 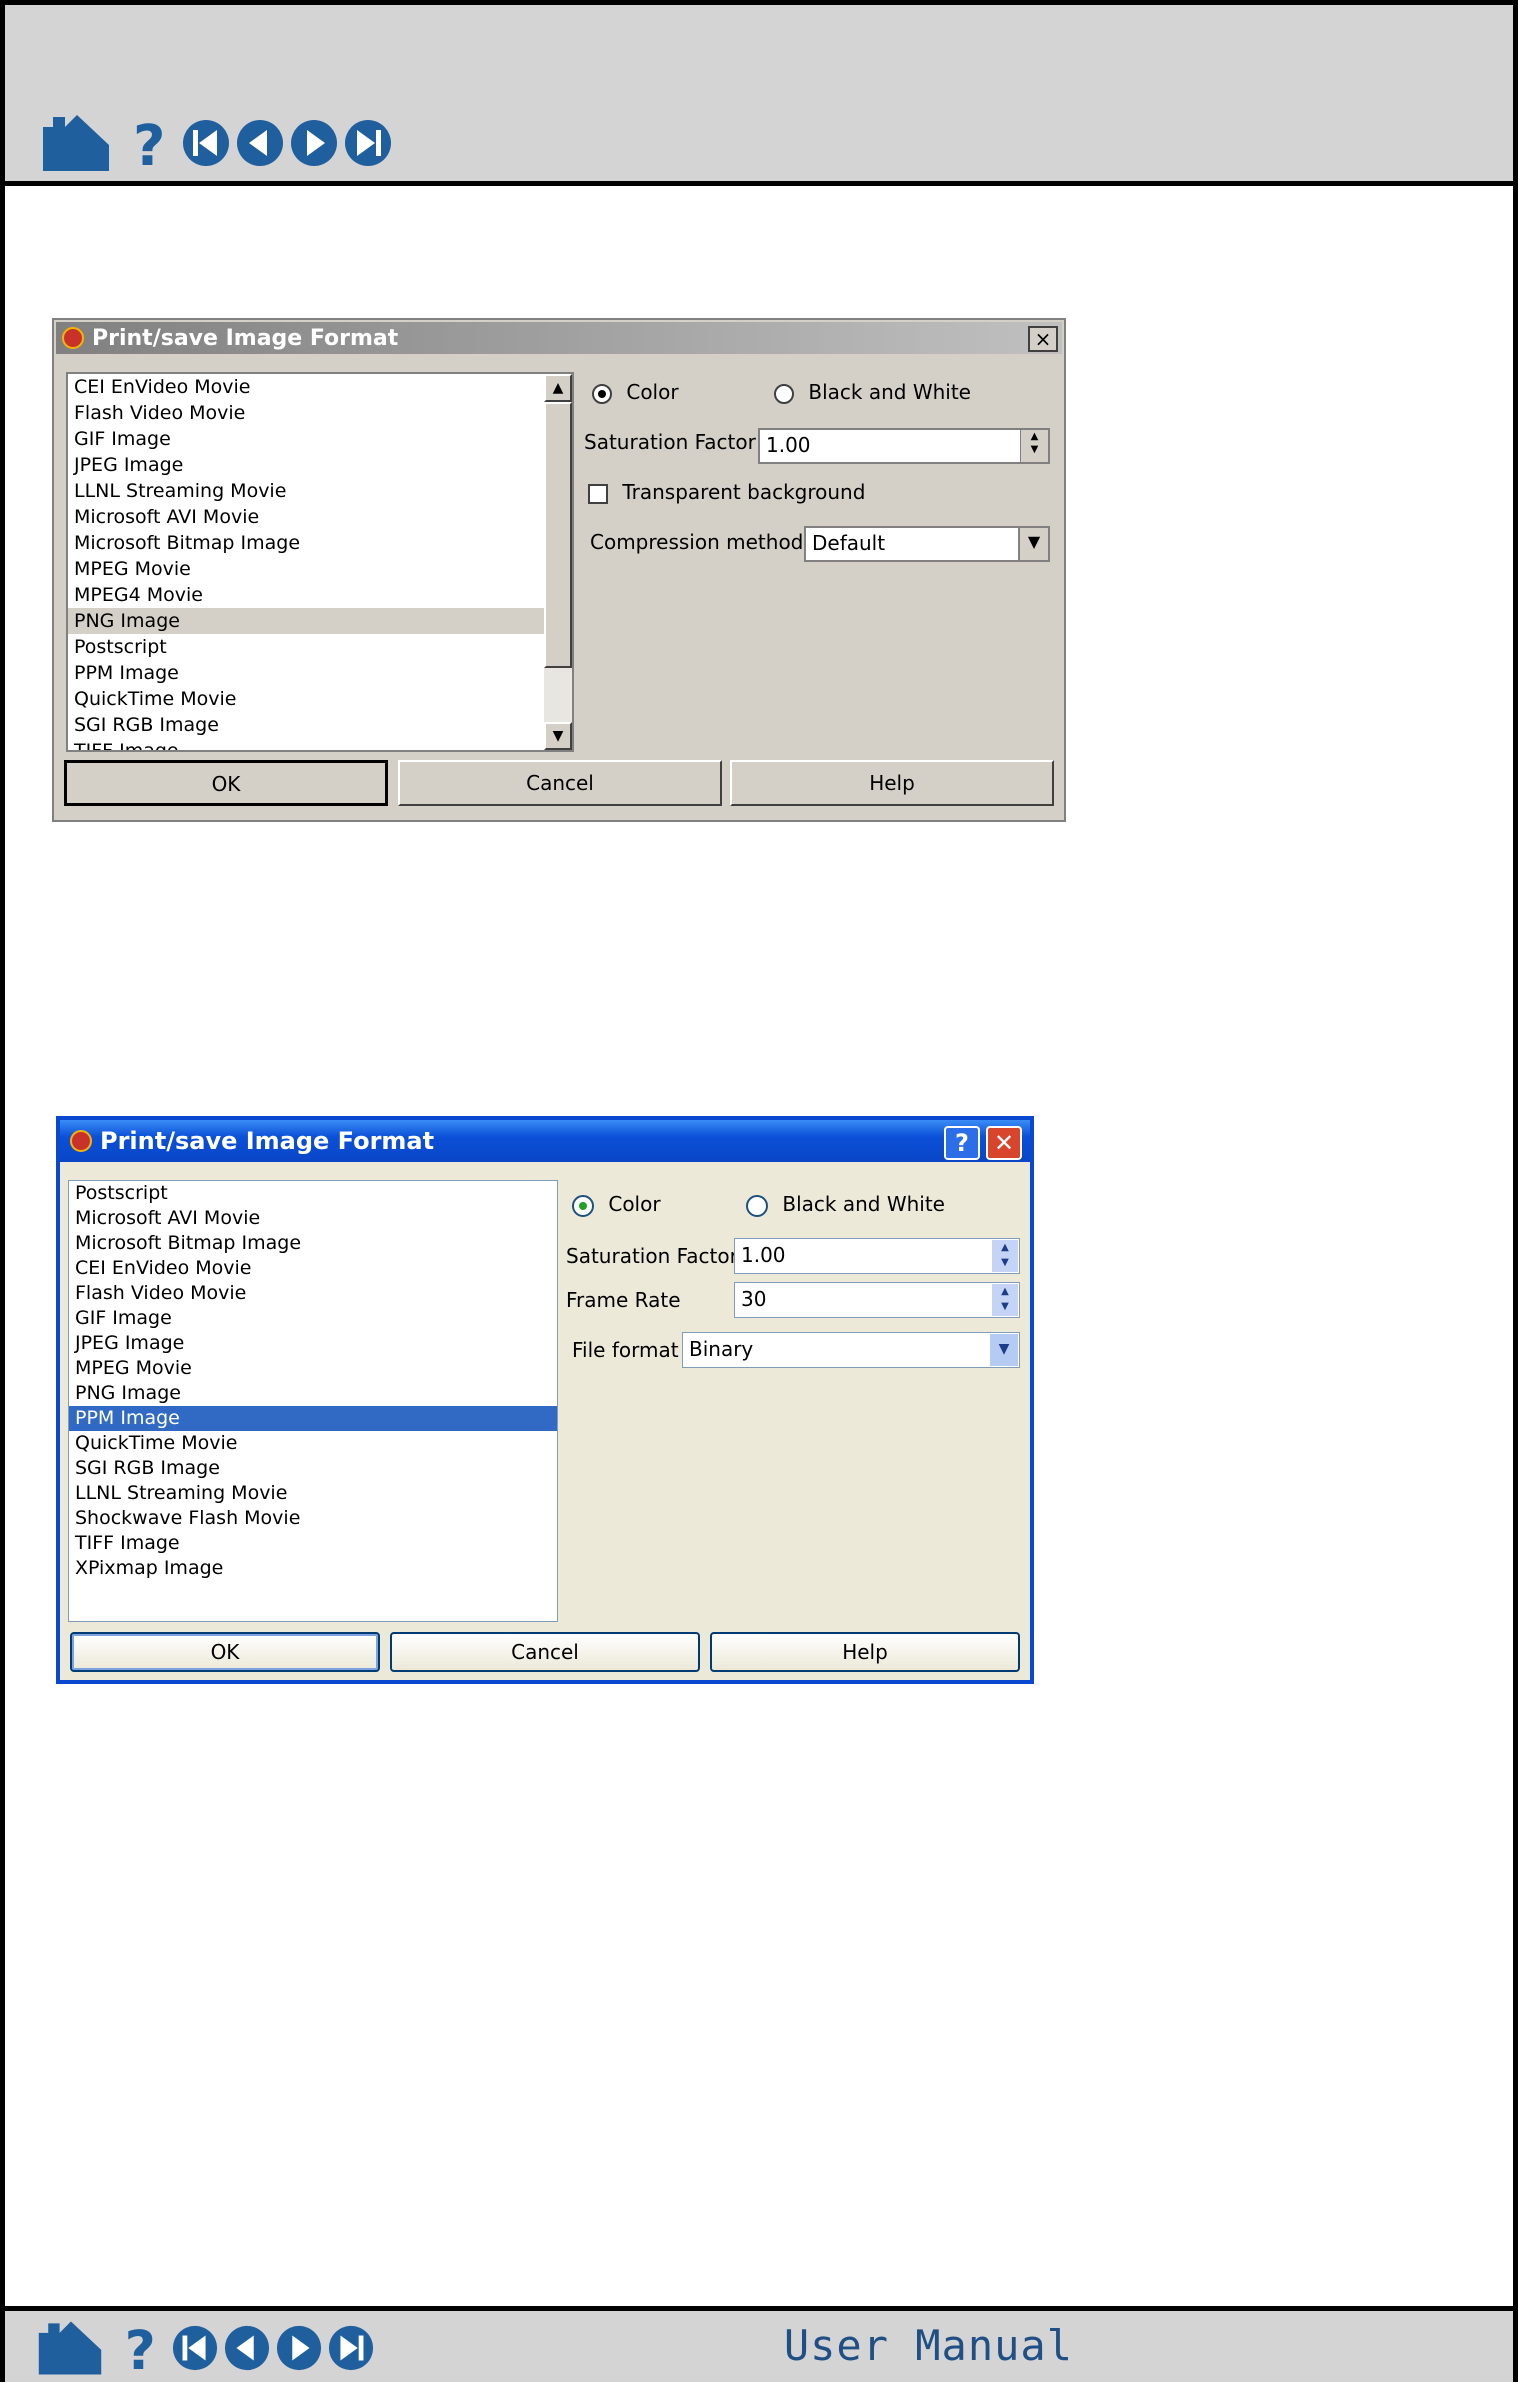 I want to click on bottom-nav-buttons: ?, so click(x=205, y=2348).